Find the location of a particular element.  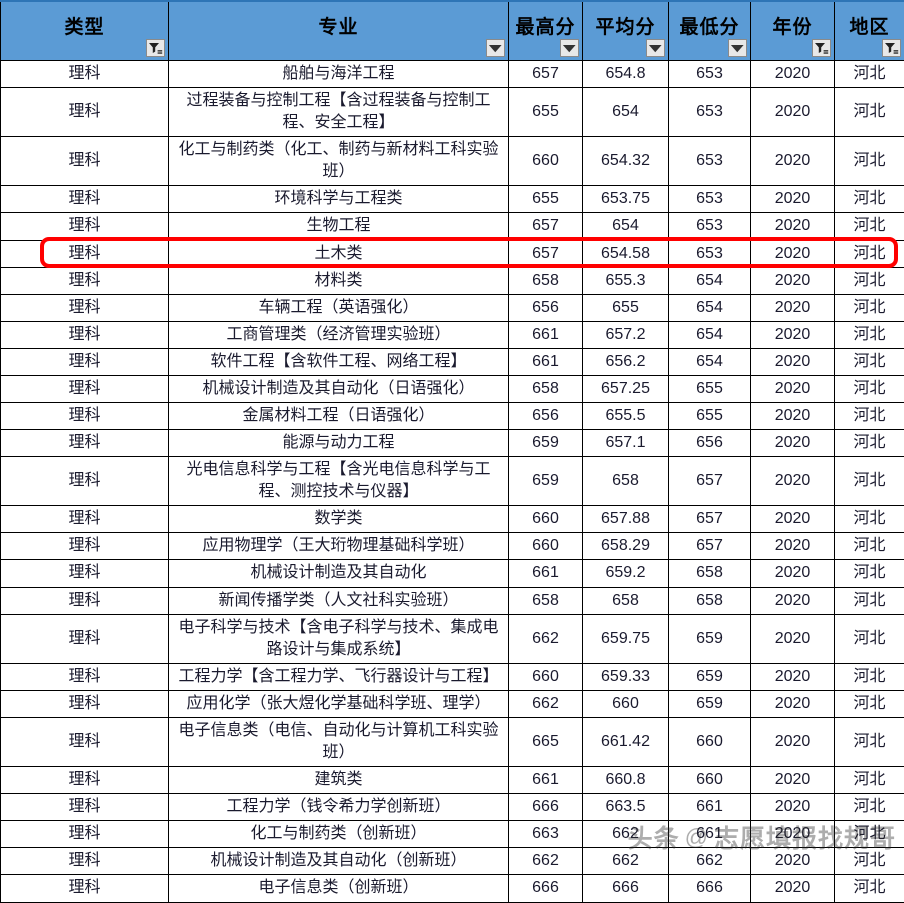

table-row: 理科金属材料工程（日语强化）656655.56552020河北 is located at coordinates (452, 416).